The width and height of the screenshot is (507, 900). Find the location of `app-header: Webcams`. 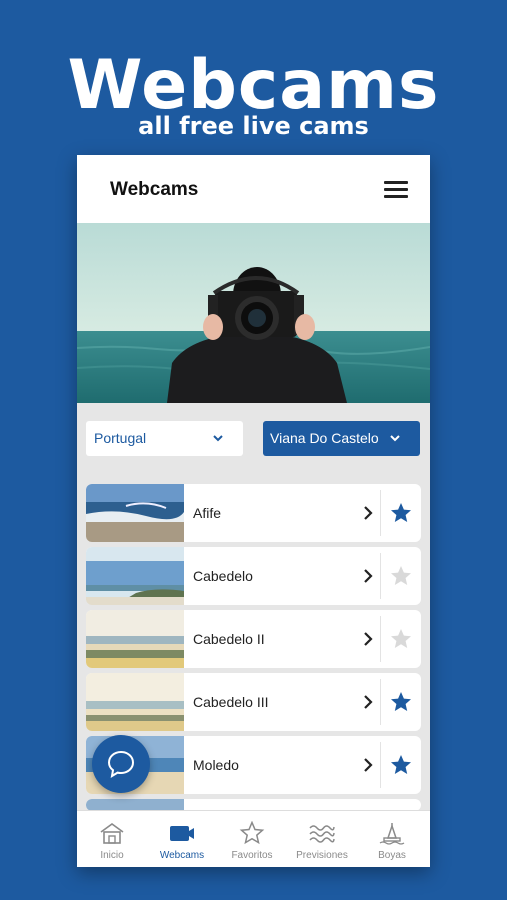

app-header: Webcams is located at coordinates (253, 189).